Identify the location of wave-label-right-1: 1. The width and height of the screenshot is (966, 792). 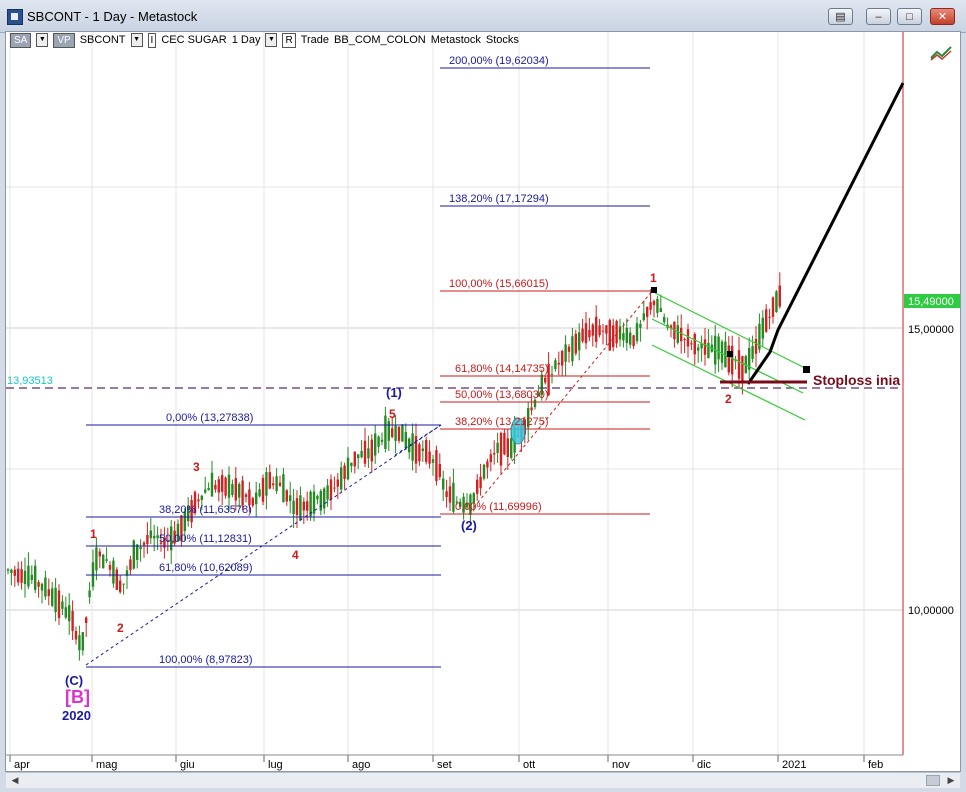
(653, 278).